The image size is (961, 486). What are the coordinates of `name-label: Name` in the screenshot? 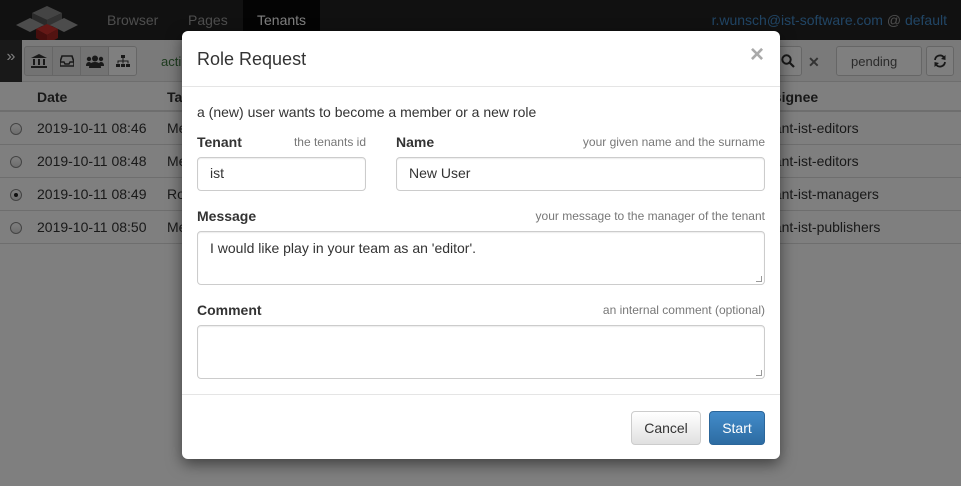 It's located at (415, 142).